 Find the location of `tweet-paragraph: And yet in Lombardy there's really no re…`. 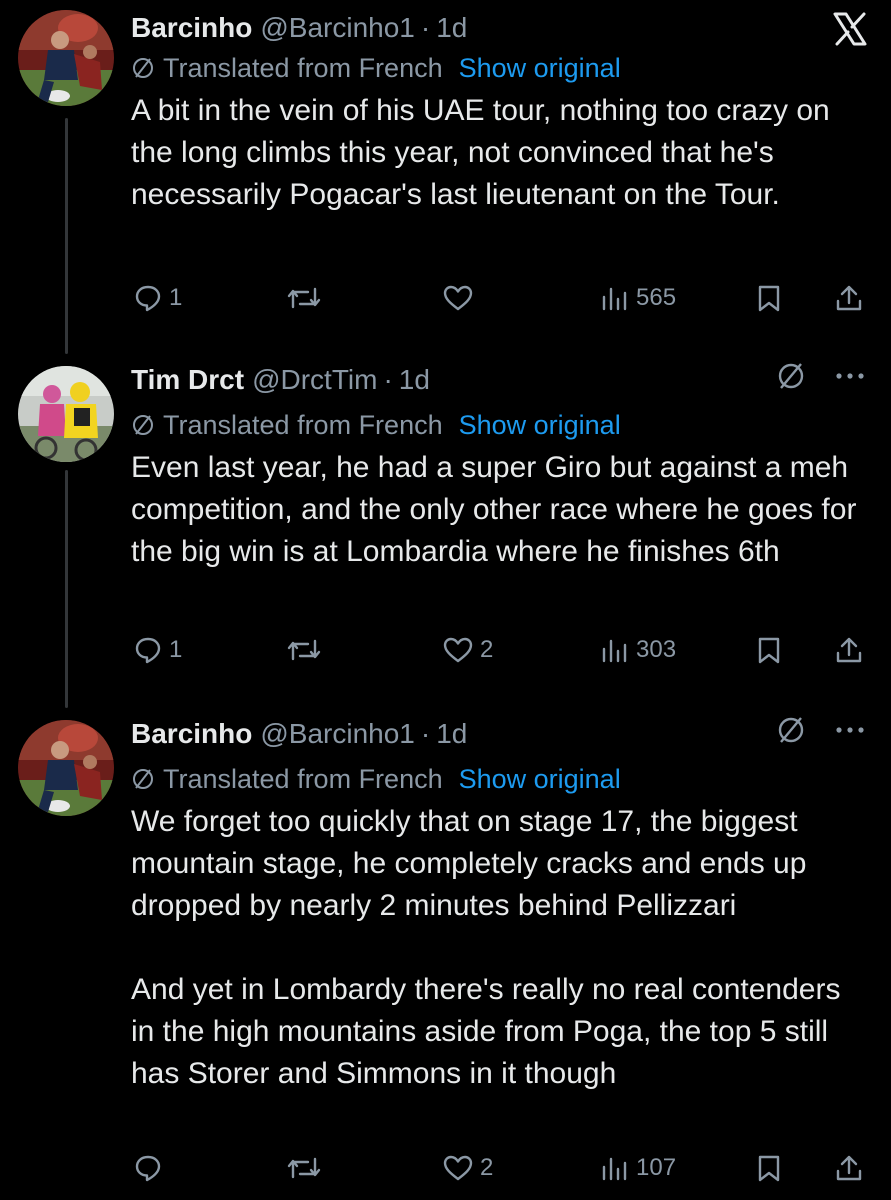

tweet-paragraph: And yet in Lombardy there's really no re… is located at coordinates (486, 1031).